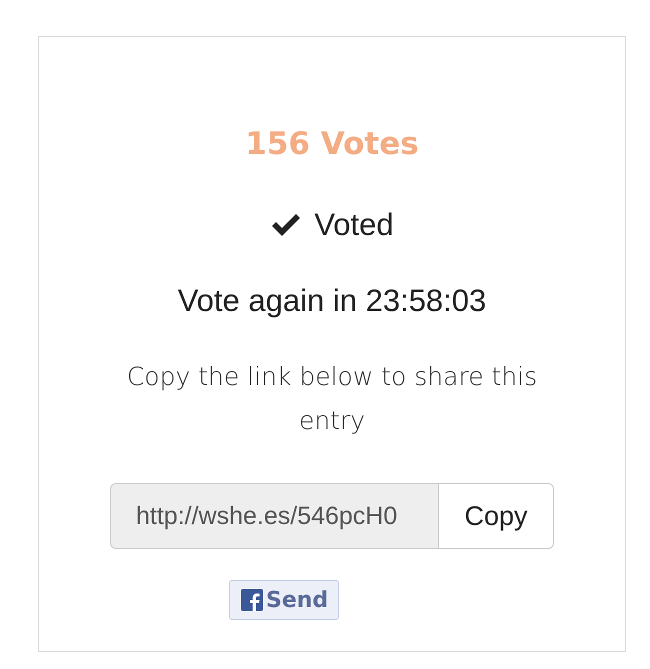  Describe the element at coordinates (332, 144) in the screenshot. I see `vote-count: 156 Votes` at that location.